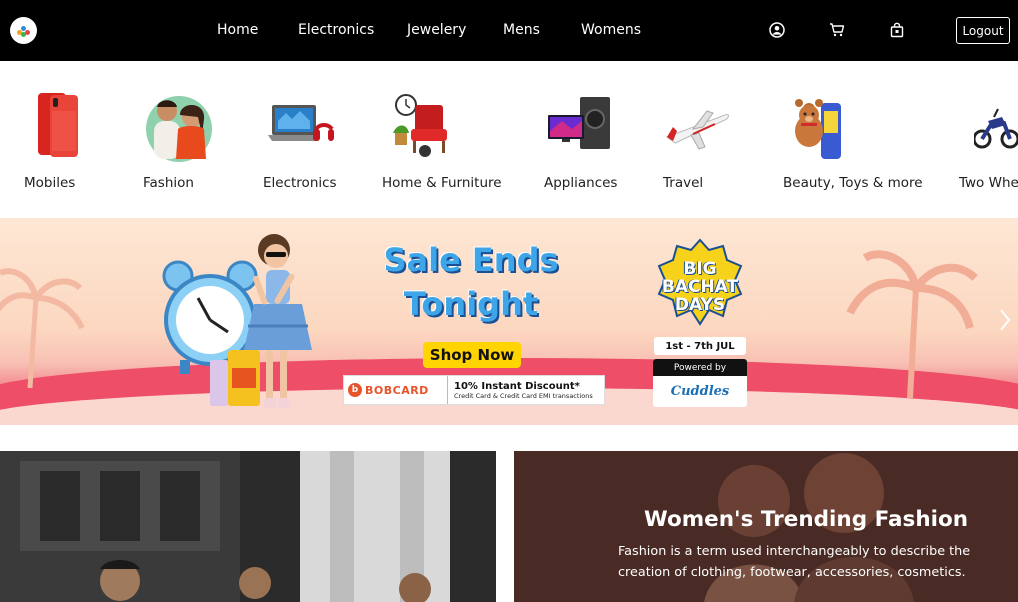  Describe the element at coordinates (837, 30) in the screenshot. I see `cart-icon` at that location.